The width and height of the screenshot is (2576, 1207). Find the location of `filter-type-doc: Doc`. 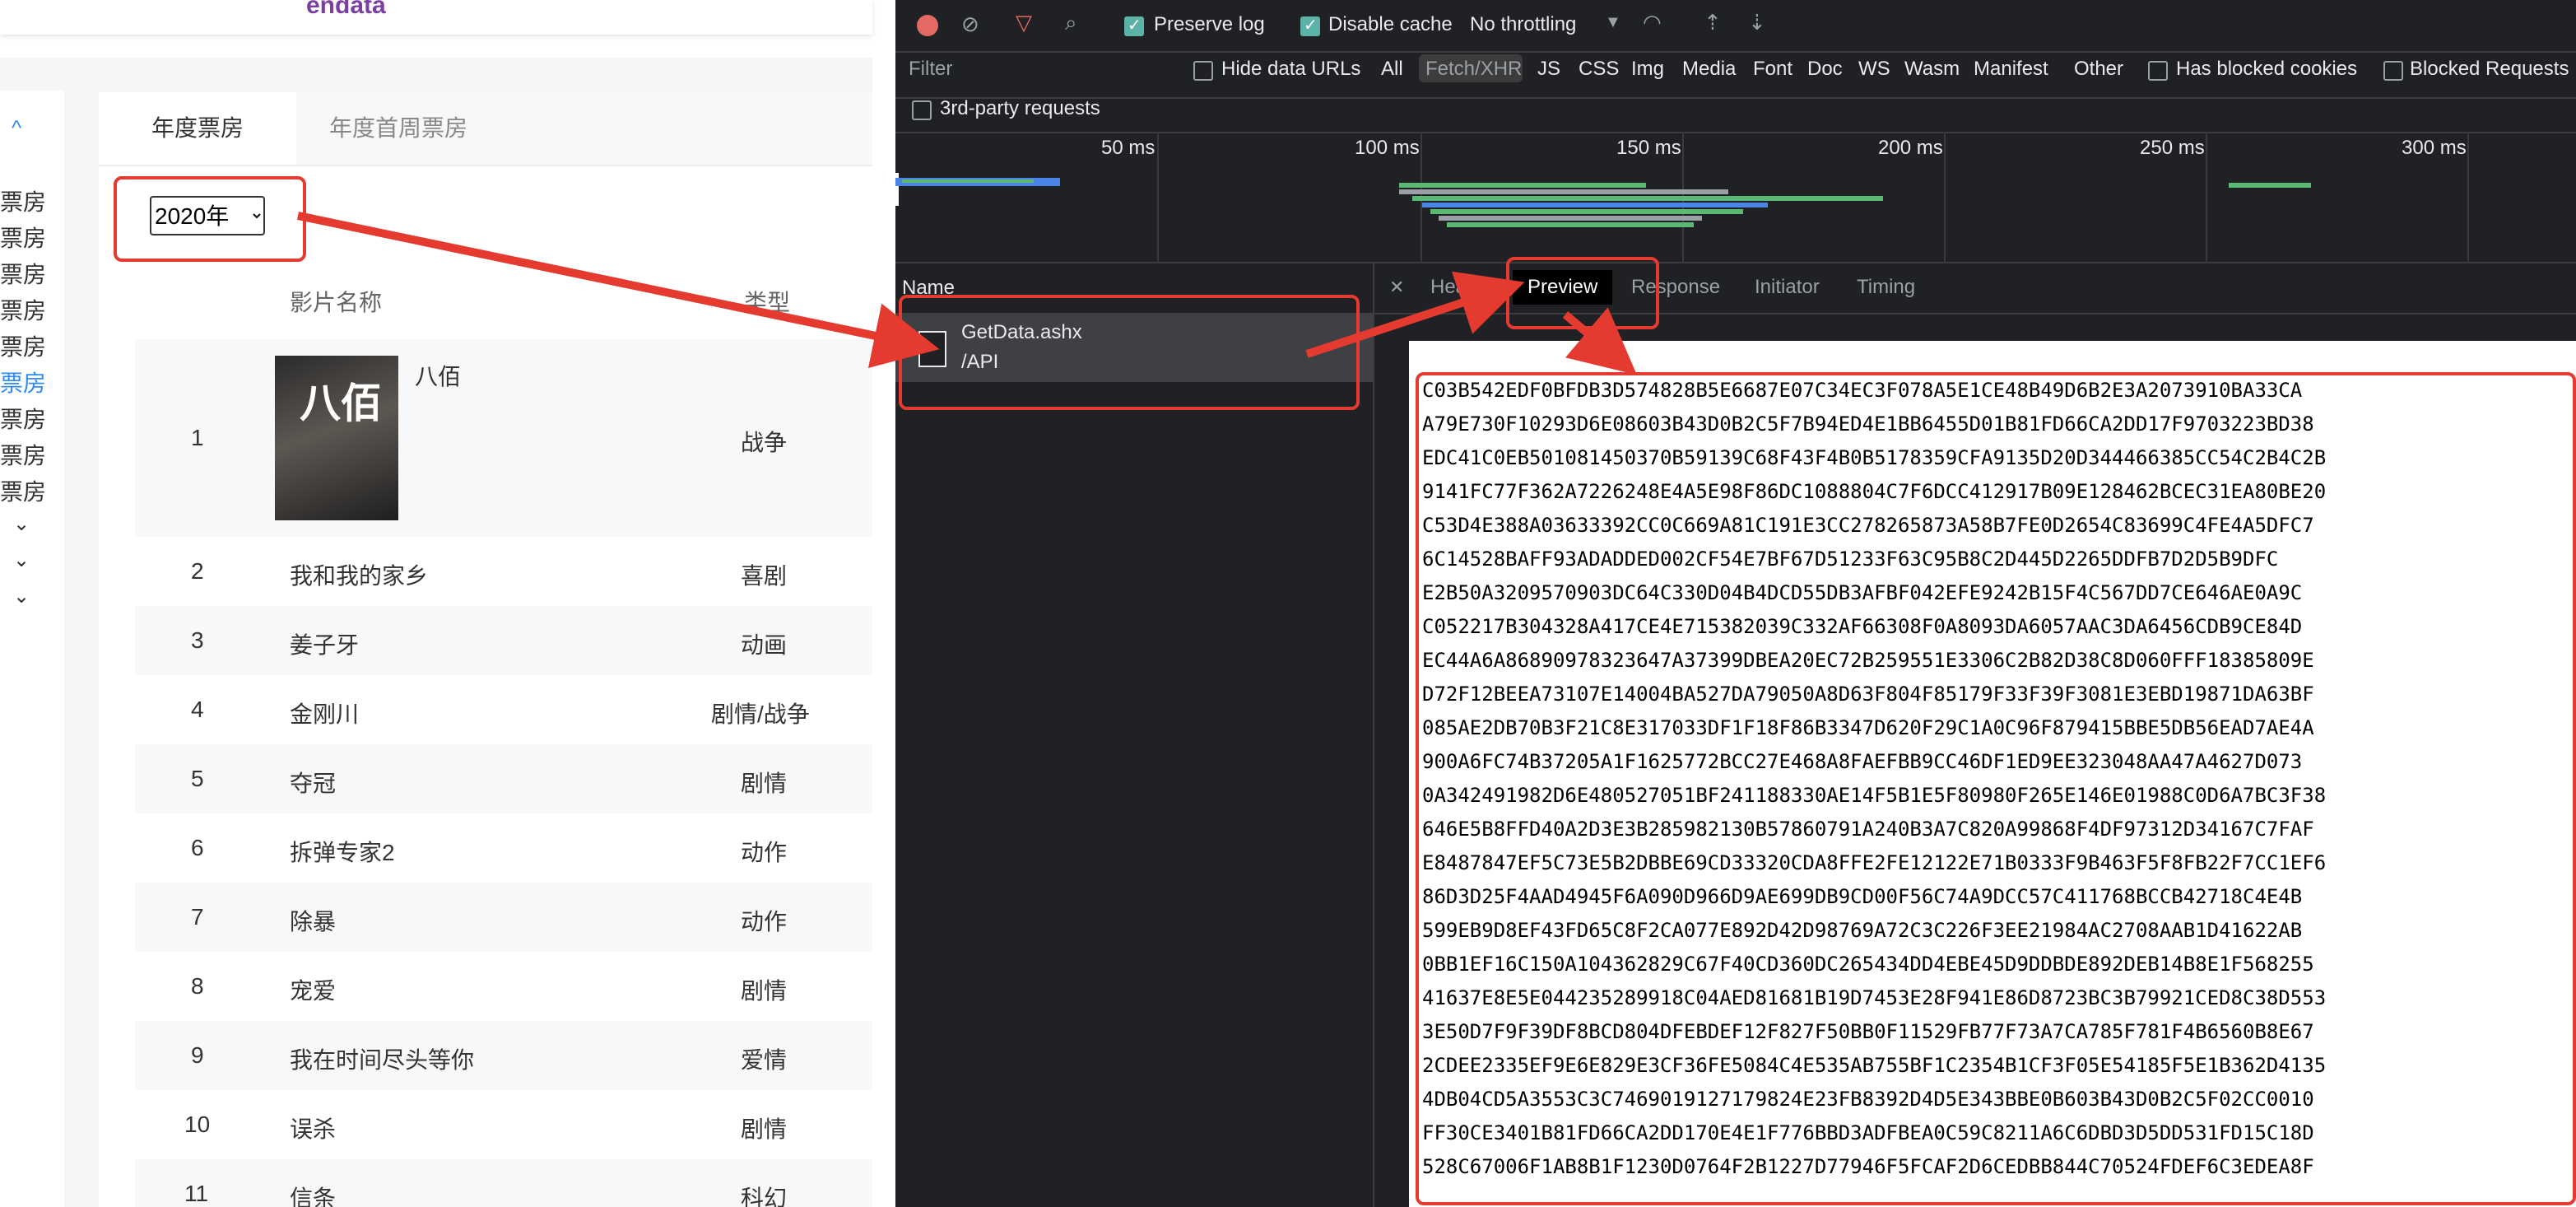

filter-type-doc: Doc is located at coordinates (1825, 69).